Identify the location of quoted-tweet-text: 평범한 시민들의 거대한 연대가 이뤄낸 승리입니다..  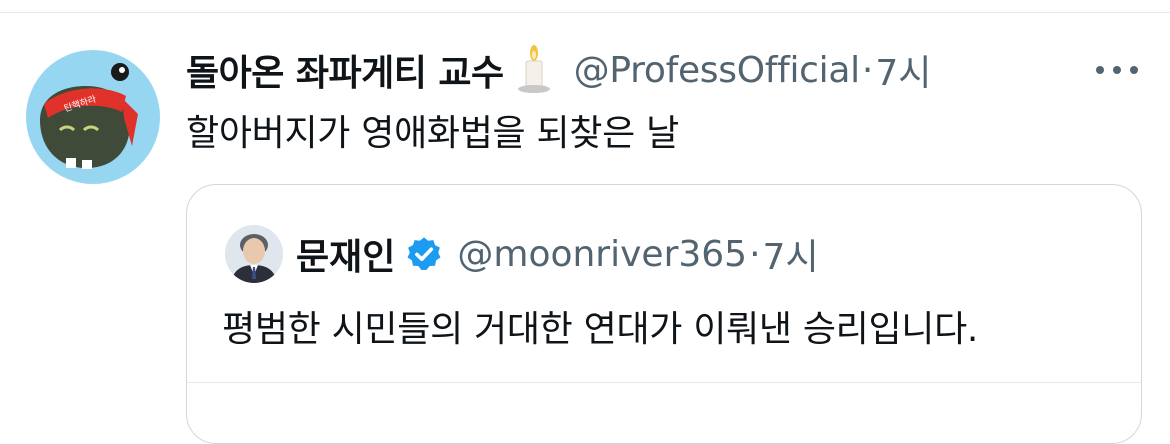
(600, 329).